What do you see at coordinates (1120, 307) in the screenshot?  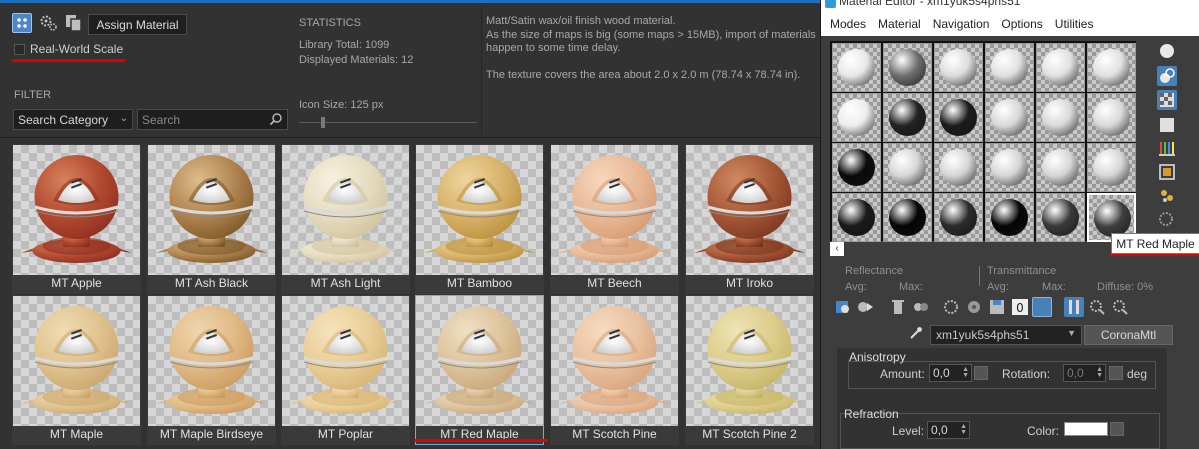 I see `go-forward-to-sibling-icon` at bounding box center [1120, 307].